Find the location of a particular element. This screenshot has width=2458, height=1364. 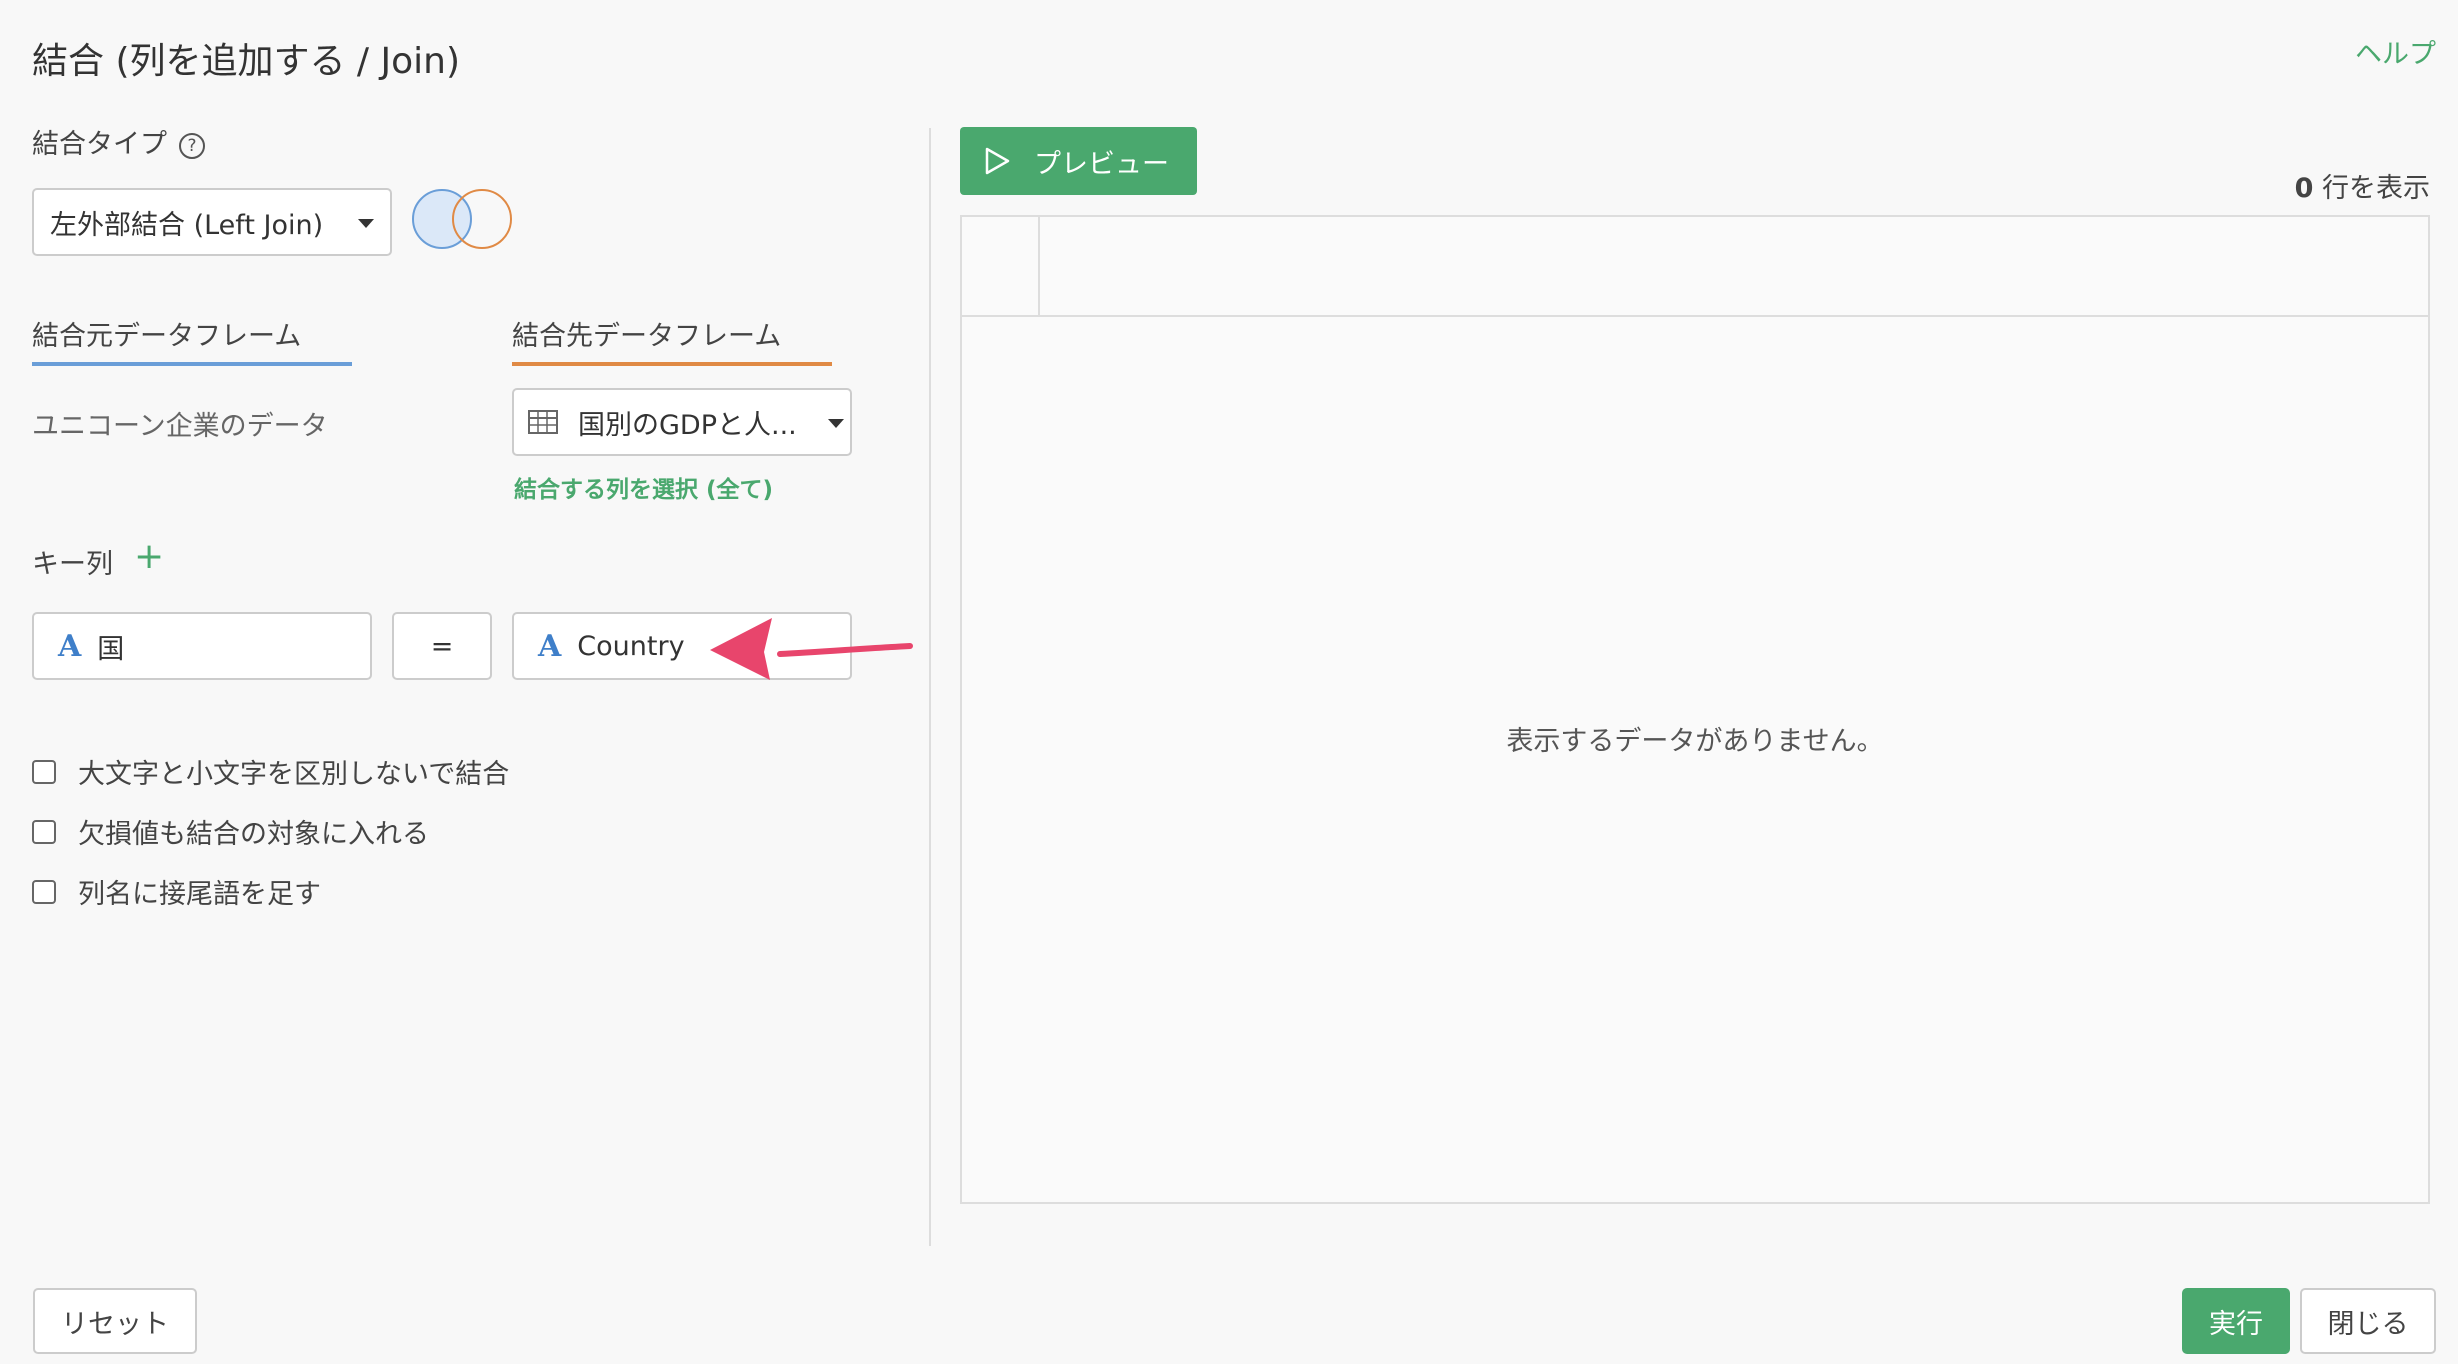

select-columns-link: 結合する列を選択 (全て) is located at coordinates (643, 487).